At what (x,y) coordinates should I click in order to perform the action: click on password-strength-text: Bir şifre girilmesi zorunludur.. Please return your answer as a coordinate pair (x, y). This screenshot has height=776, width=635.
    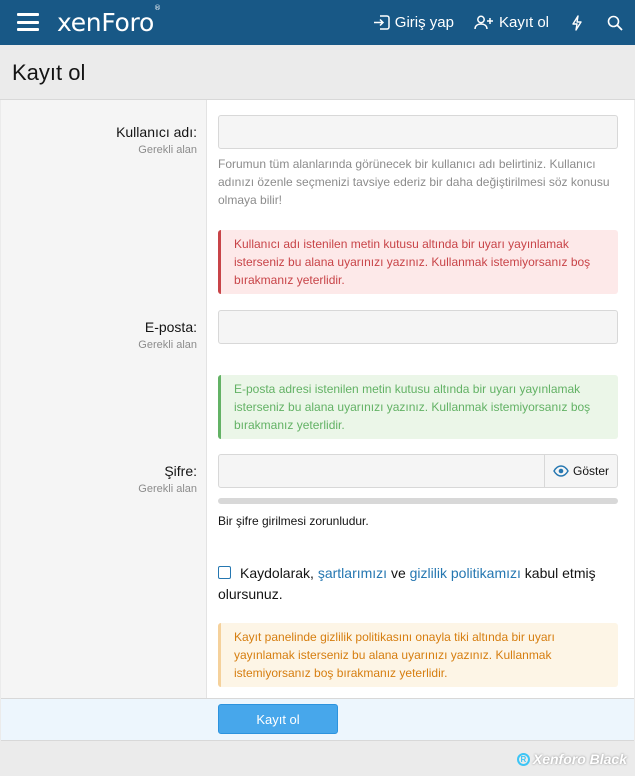
    Looking at the image, I should click on (293, 521).